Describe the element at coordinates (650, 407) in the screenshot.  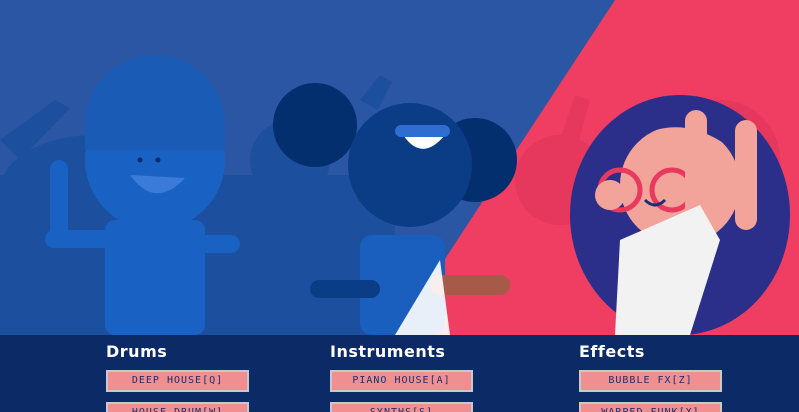
I see `pad-warped-funk: WARPED FUNK[X]` at that location.